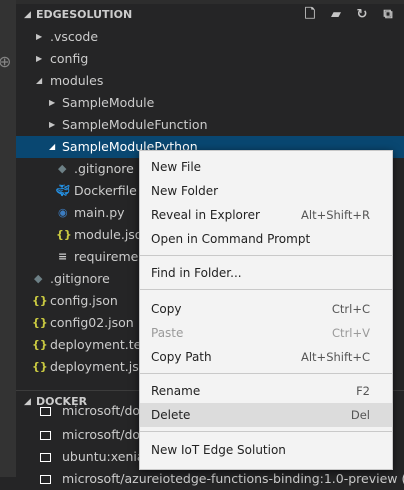 Image resolution: width=404 pixels, height=490 pixels. I want to click on menu-item-new-folder: New Folder, so click(266, 191).